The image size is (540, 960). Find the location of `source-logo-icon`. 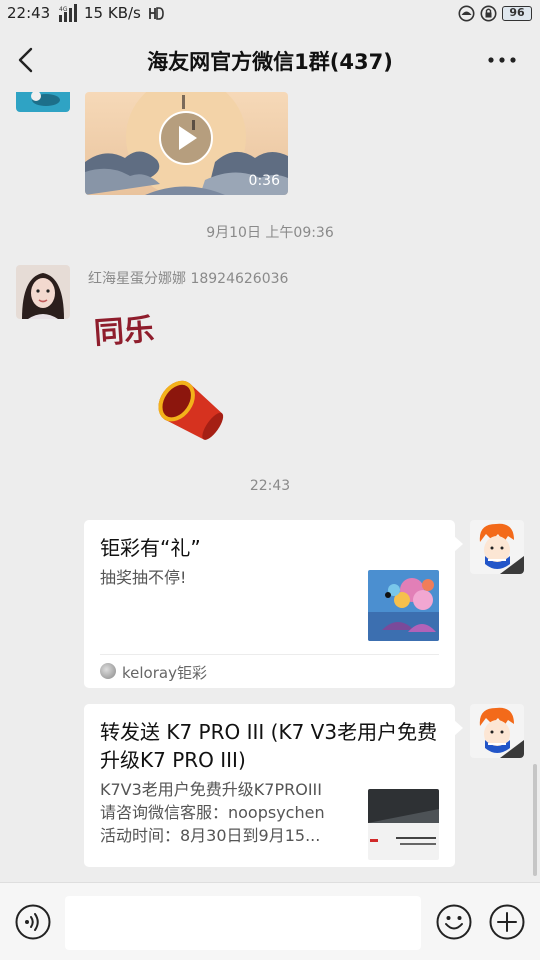

source-logo-icon is located at coordinates (108, 671).